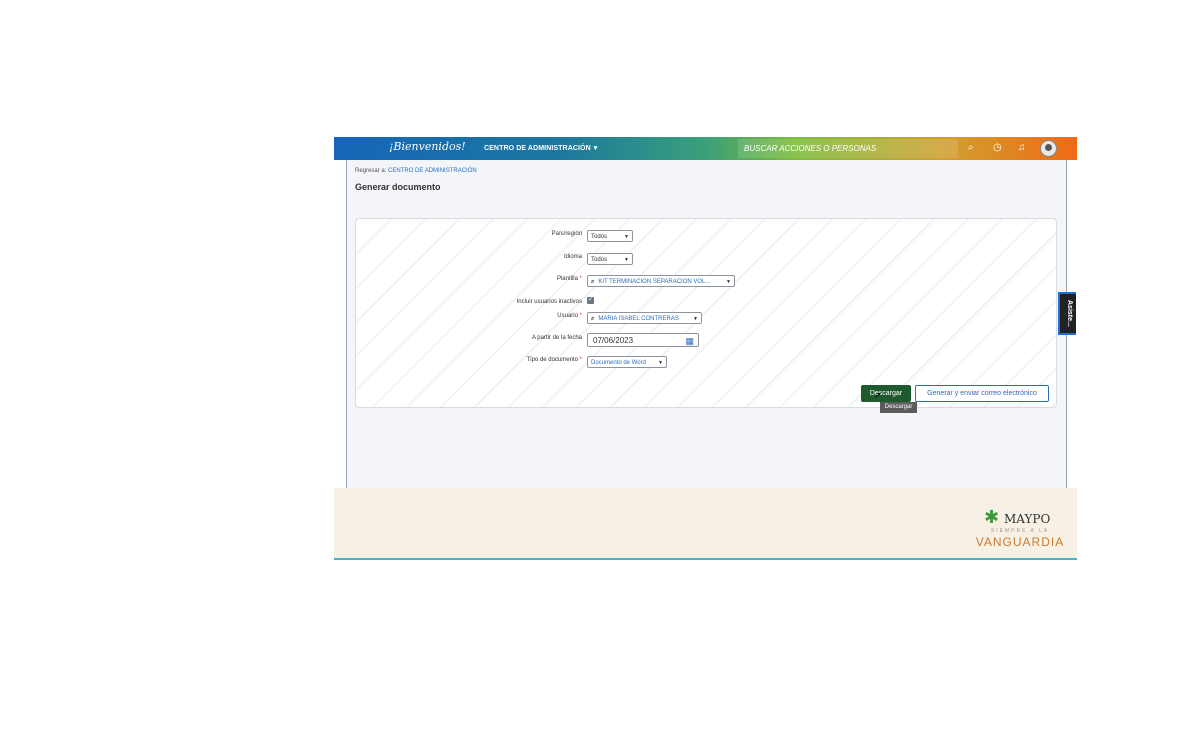 This screenshot has height=750, width=1200. What do you see at coordinates (643, 340) in the screenshot?
I see `date-field: 07/06/2023 ▦` at bounding box center [643, 340].